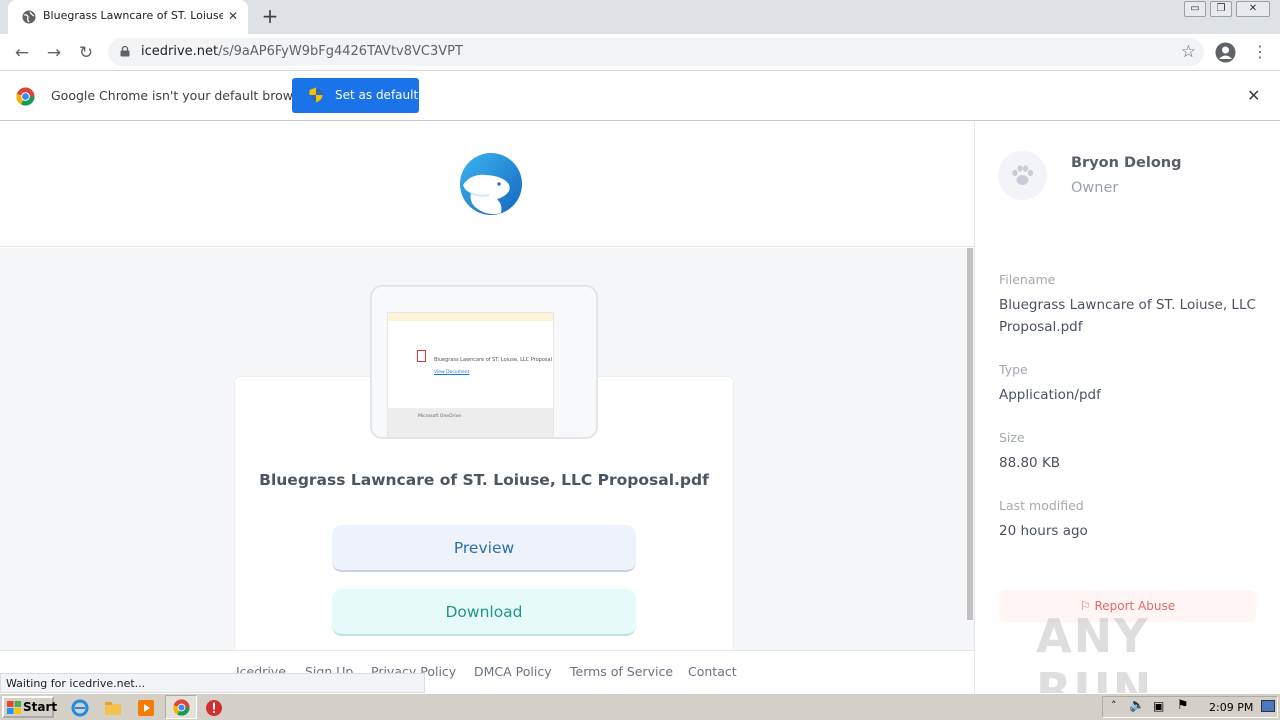 The image size is (1280, 720). I want to click on infobar-close-button: ✕, so click(1253, 95).